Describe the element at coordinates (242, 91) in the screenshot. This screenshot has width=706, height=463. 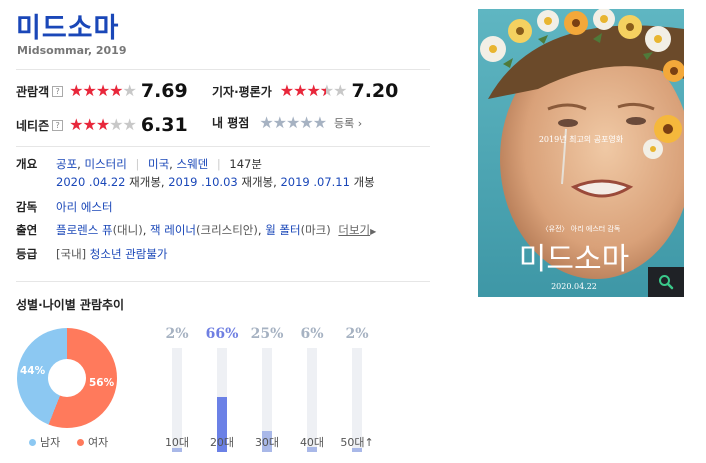
I see `critic-rating-label: 기자·평론가` at that location.